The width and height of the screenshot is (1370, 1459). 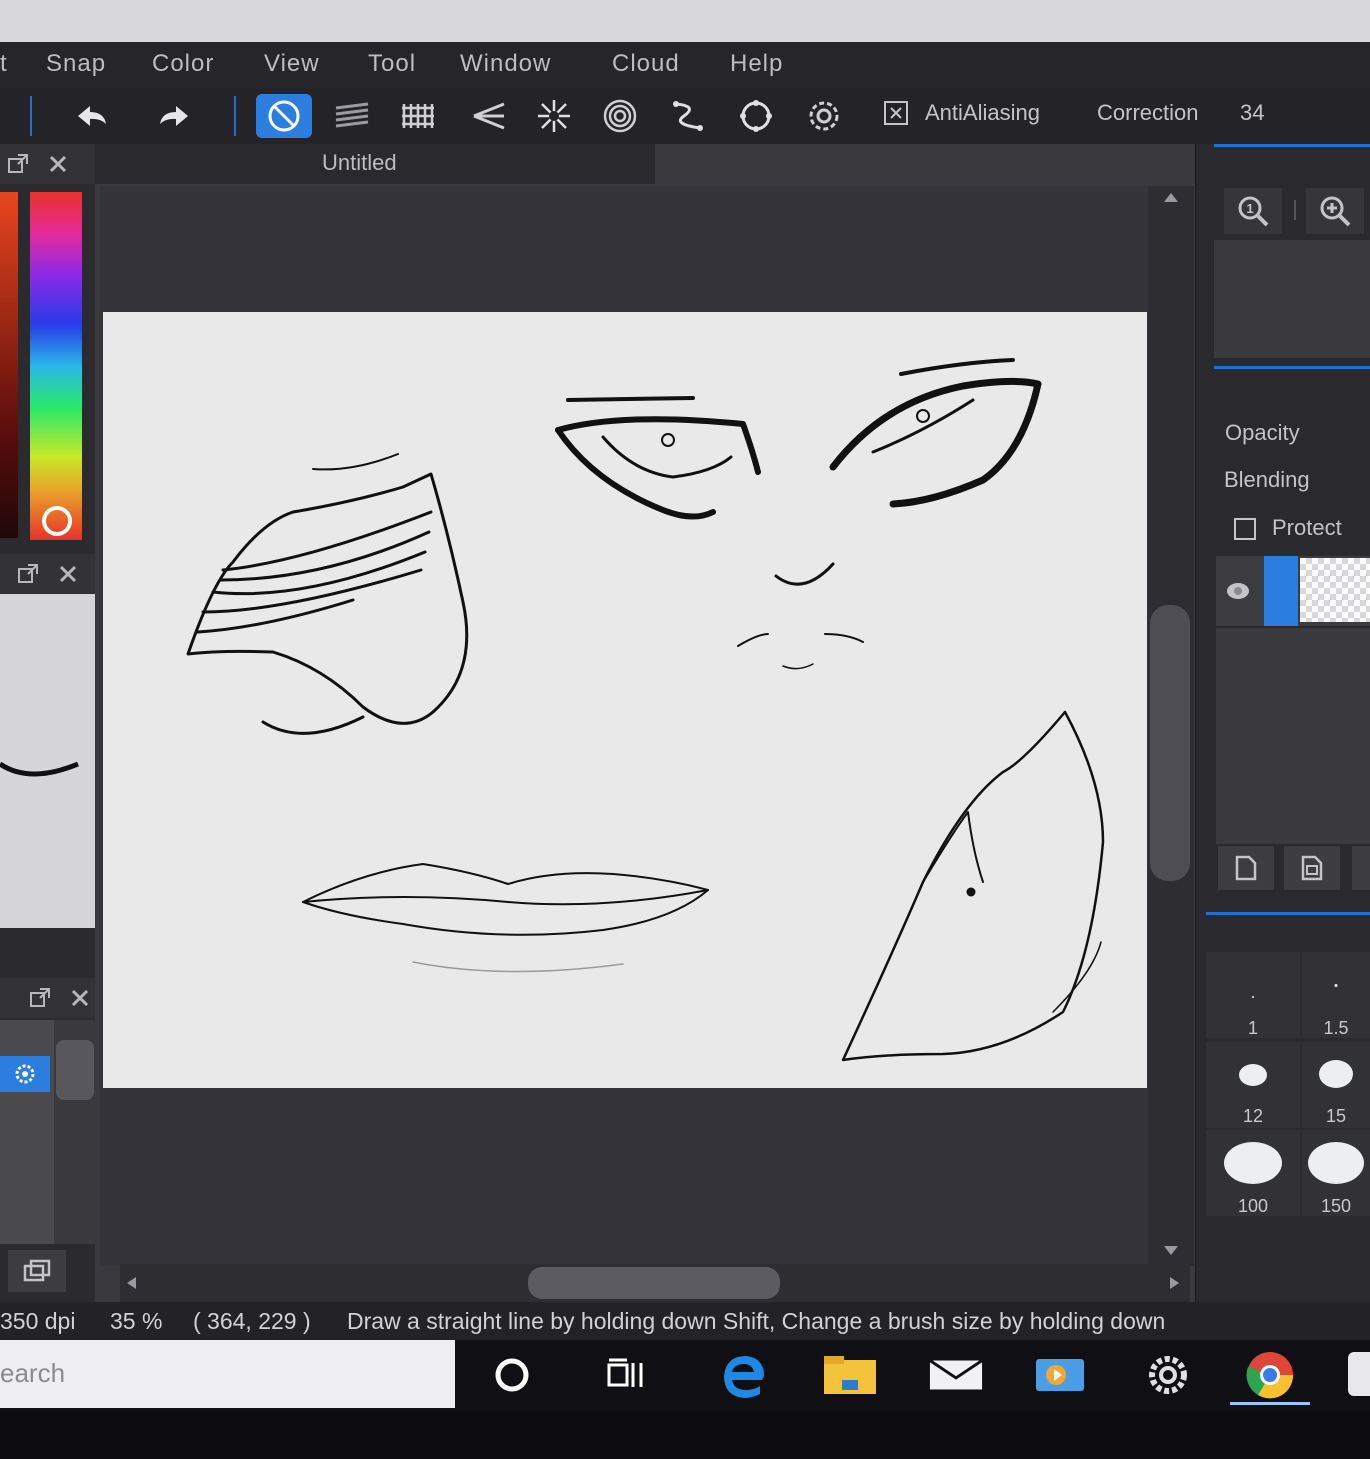 What do you see at coordinates (1359, 1374) in the screenshot?
I see `taskbar-overflow-app` at bounding box center [1359, 1374].